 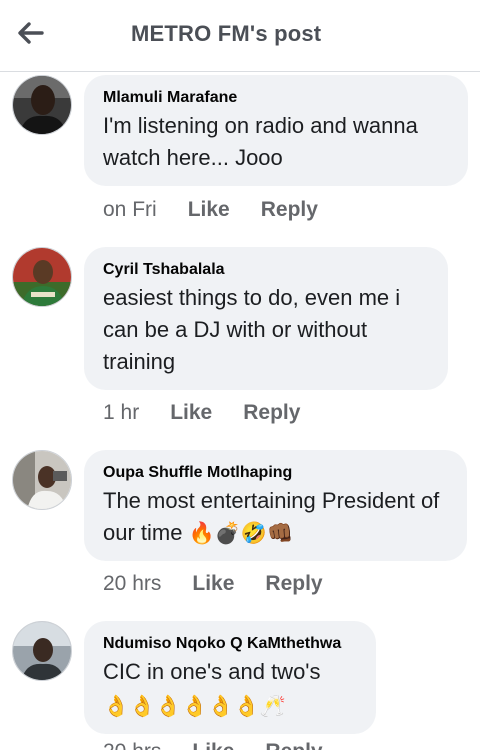 What do you see at coordinates (230, 644) in the screenshot?
I see `comment-author: Ndumiso Nqoko Q KaMthethwa` at bounding box center [230, 644].